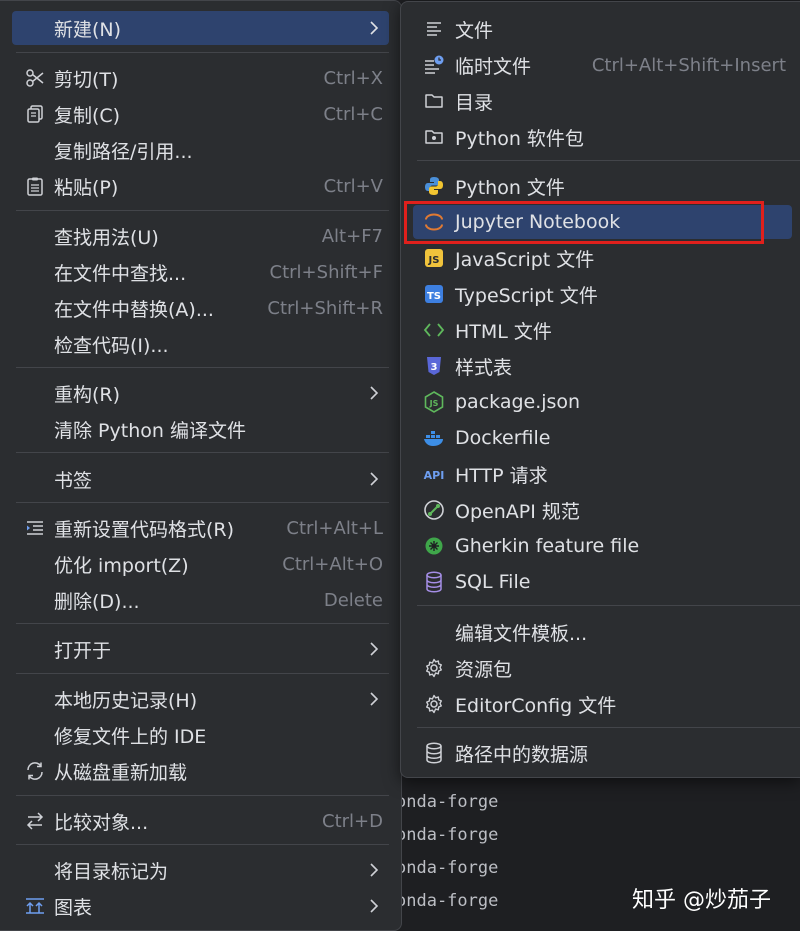 The height and width of the screenshot is (931, 800). Describe the element at coordinates (602, 582) in the screenshot. I see `submenu-item-sql-file: SQL File` at that location.